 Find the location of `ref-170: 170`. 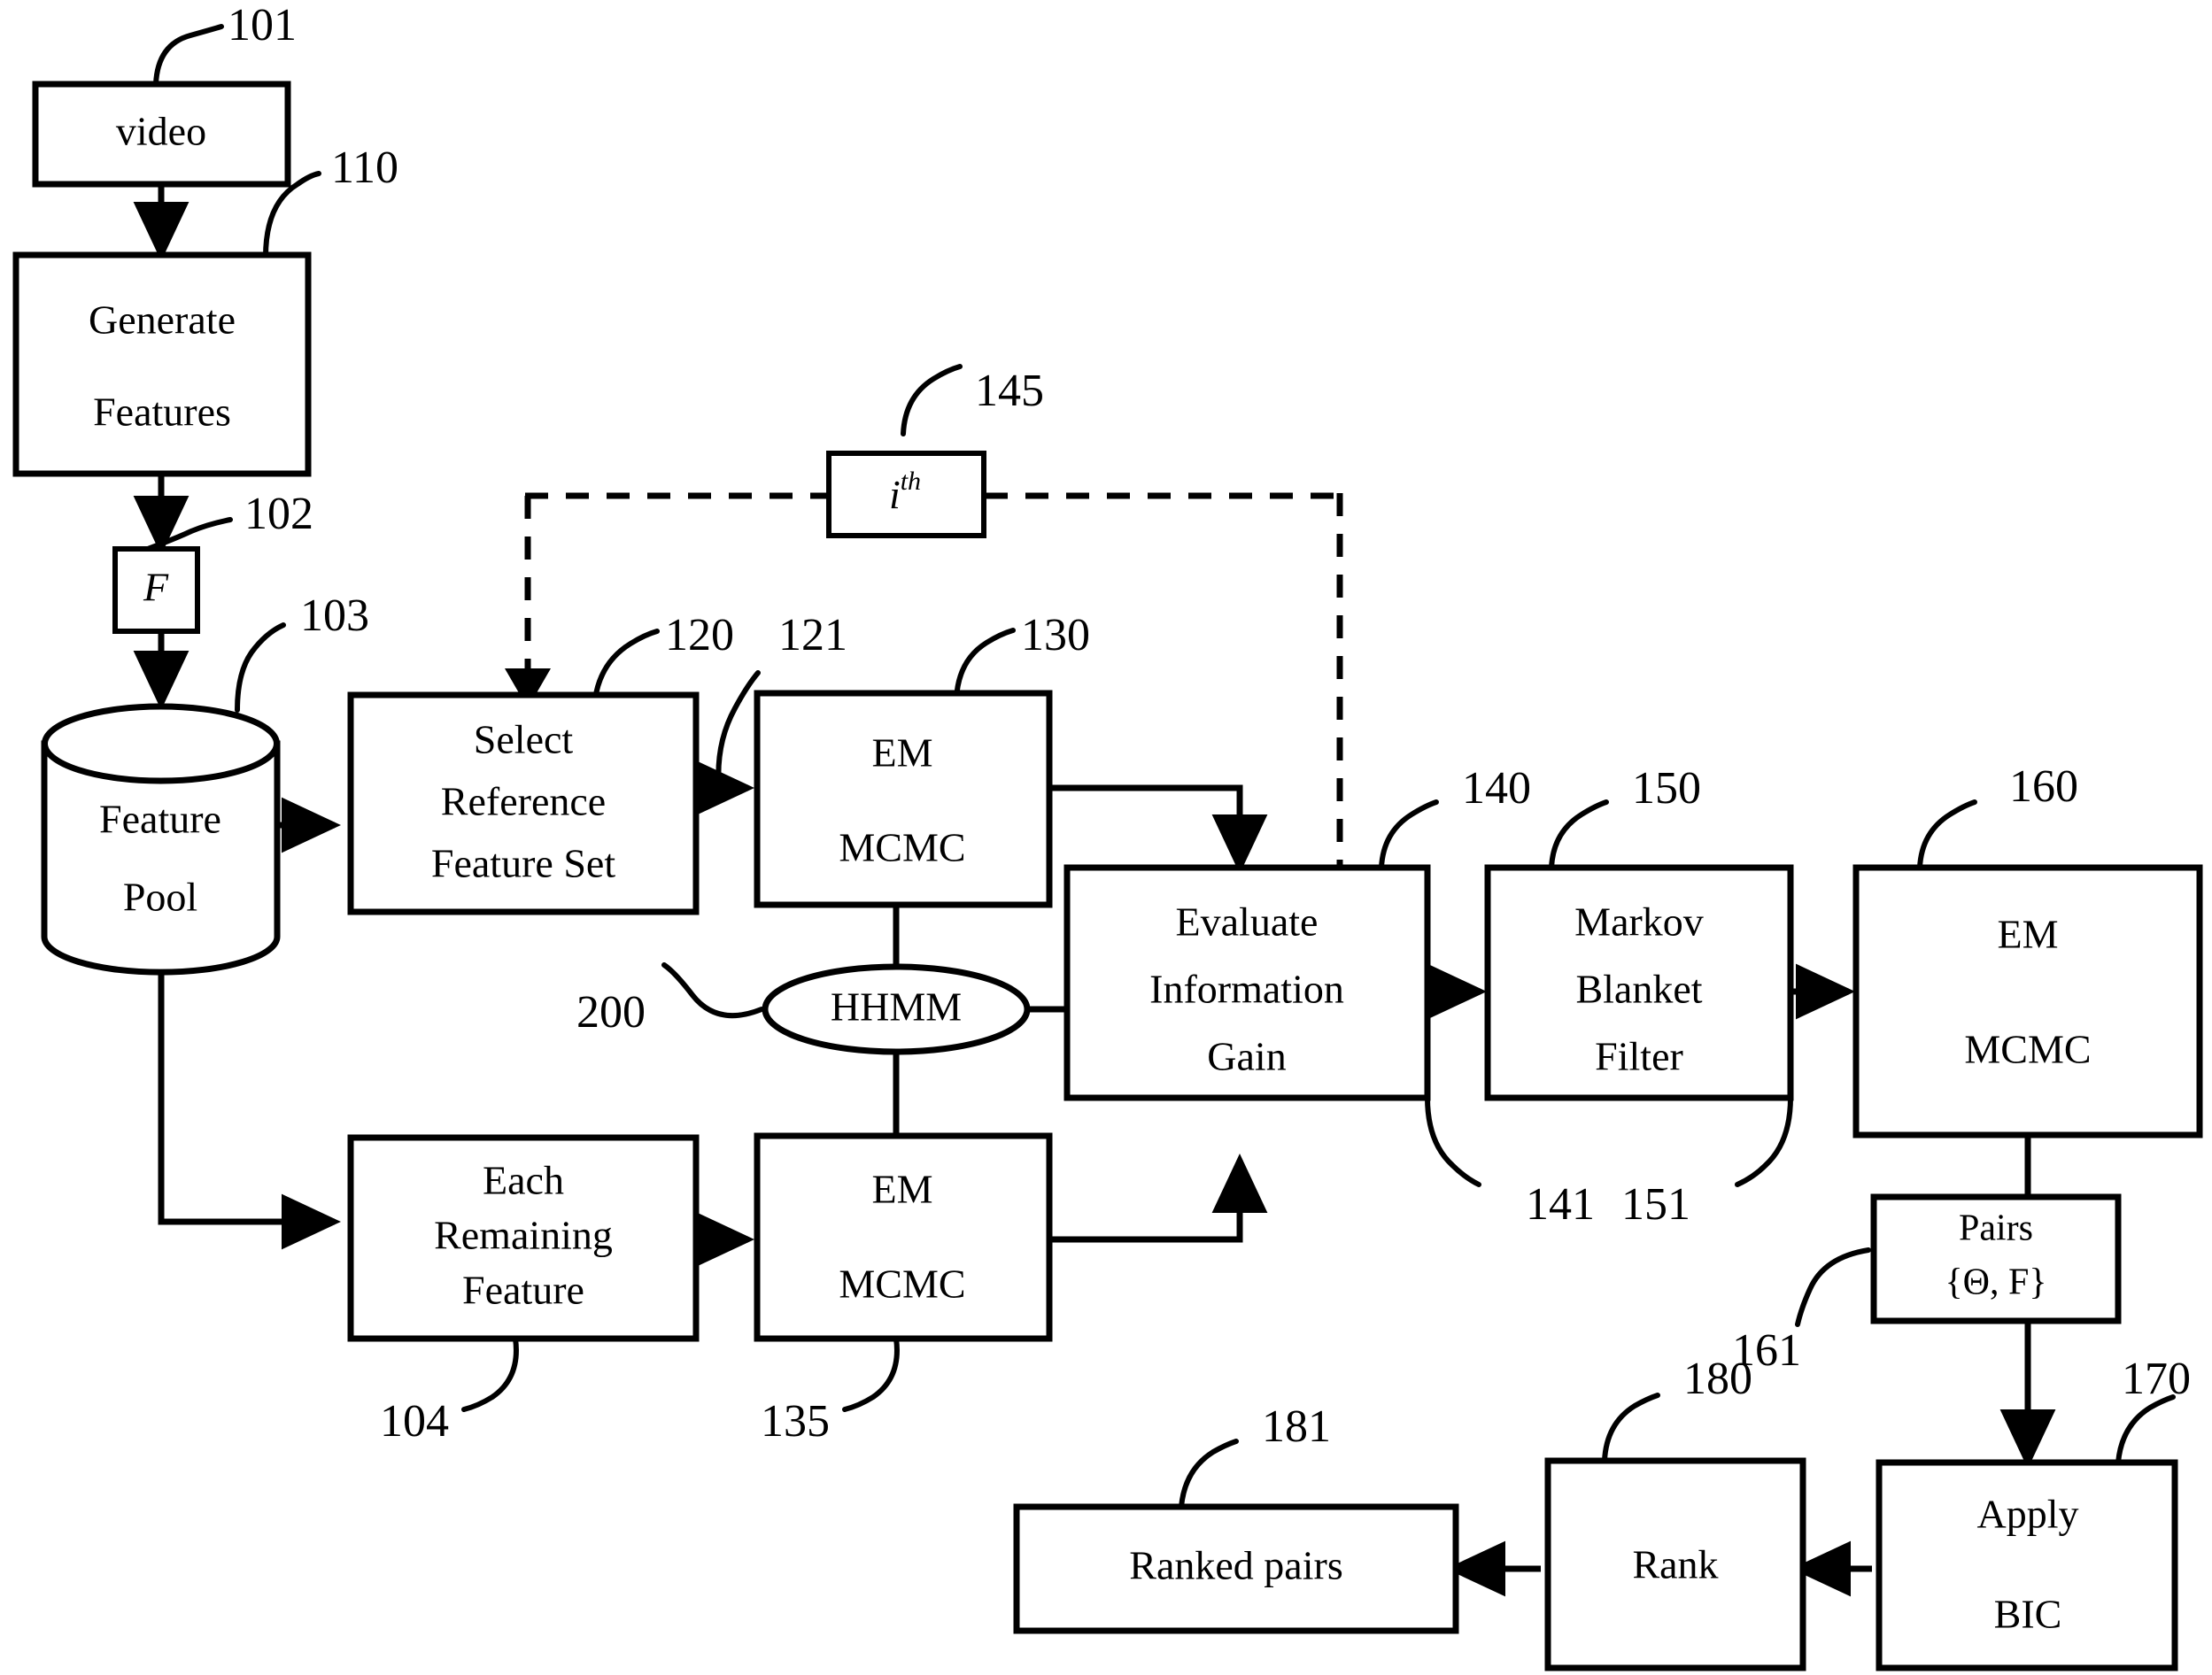

ref-170: 170 is located at coordinates (2156, 1379).